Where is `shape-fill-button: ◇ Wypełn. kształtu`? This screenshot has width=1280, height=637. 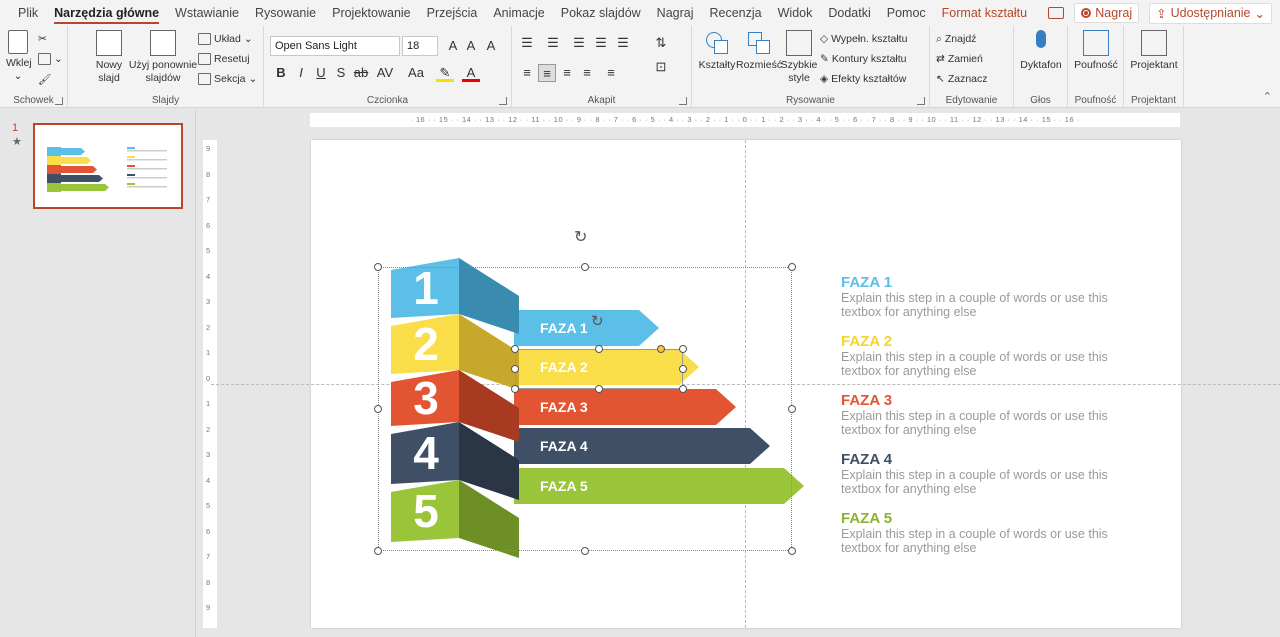 shape-fill-button: ◇ Wypełn. kształtu is located at coordinates (863, 39).